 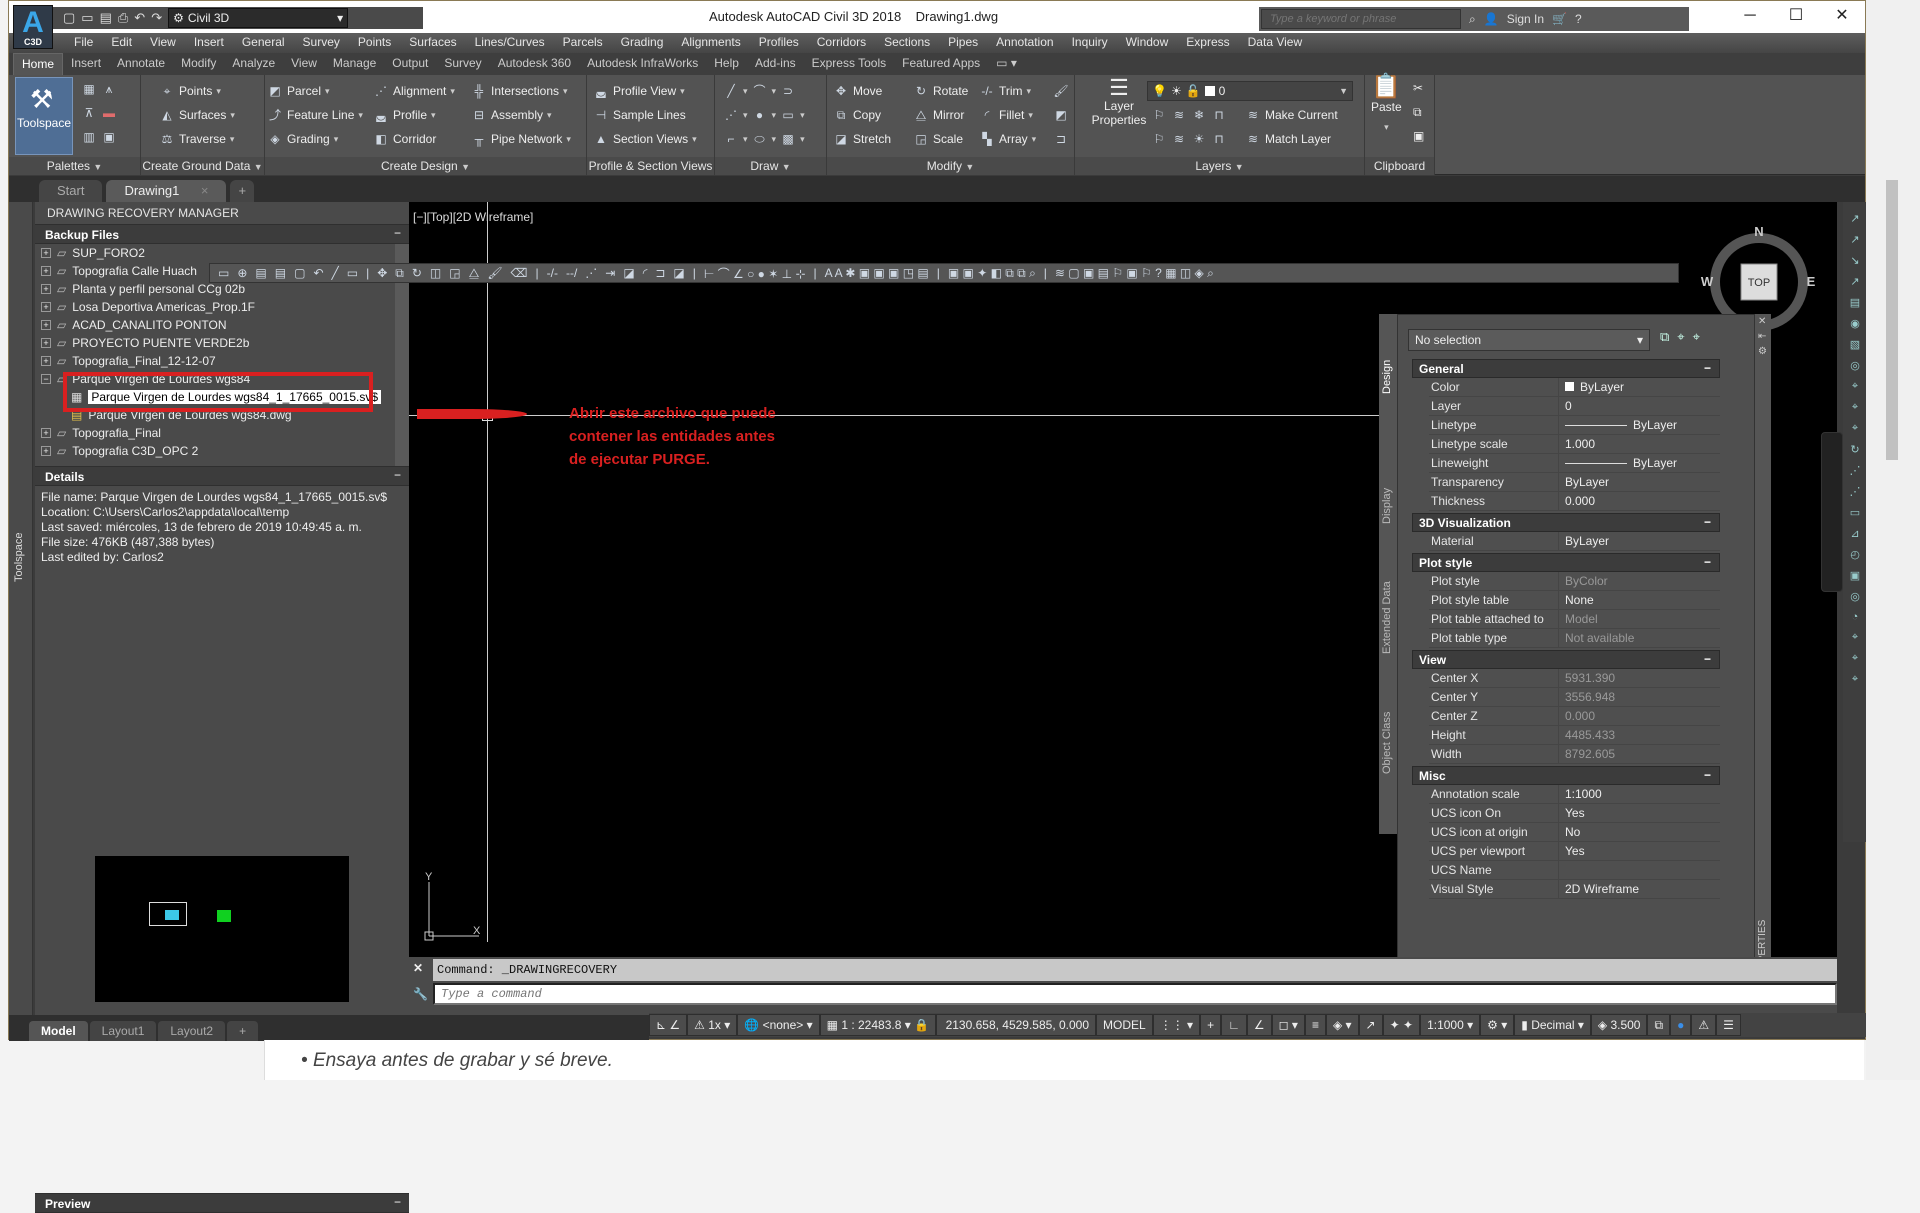 I want to click on tool-icon: ↻, so click(x=1854, y=449).